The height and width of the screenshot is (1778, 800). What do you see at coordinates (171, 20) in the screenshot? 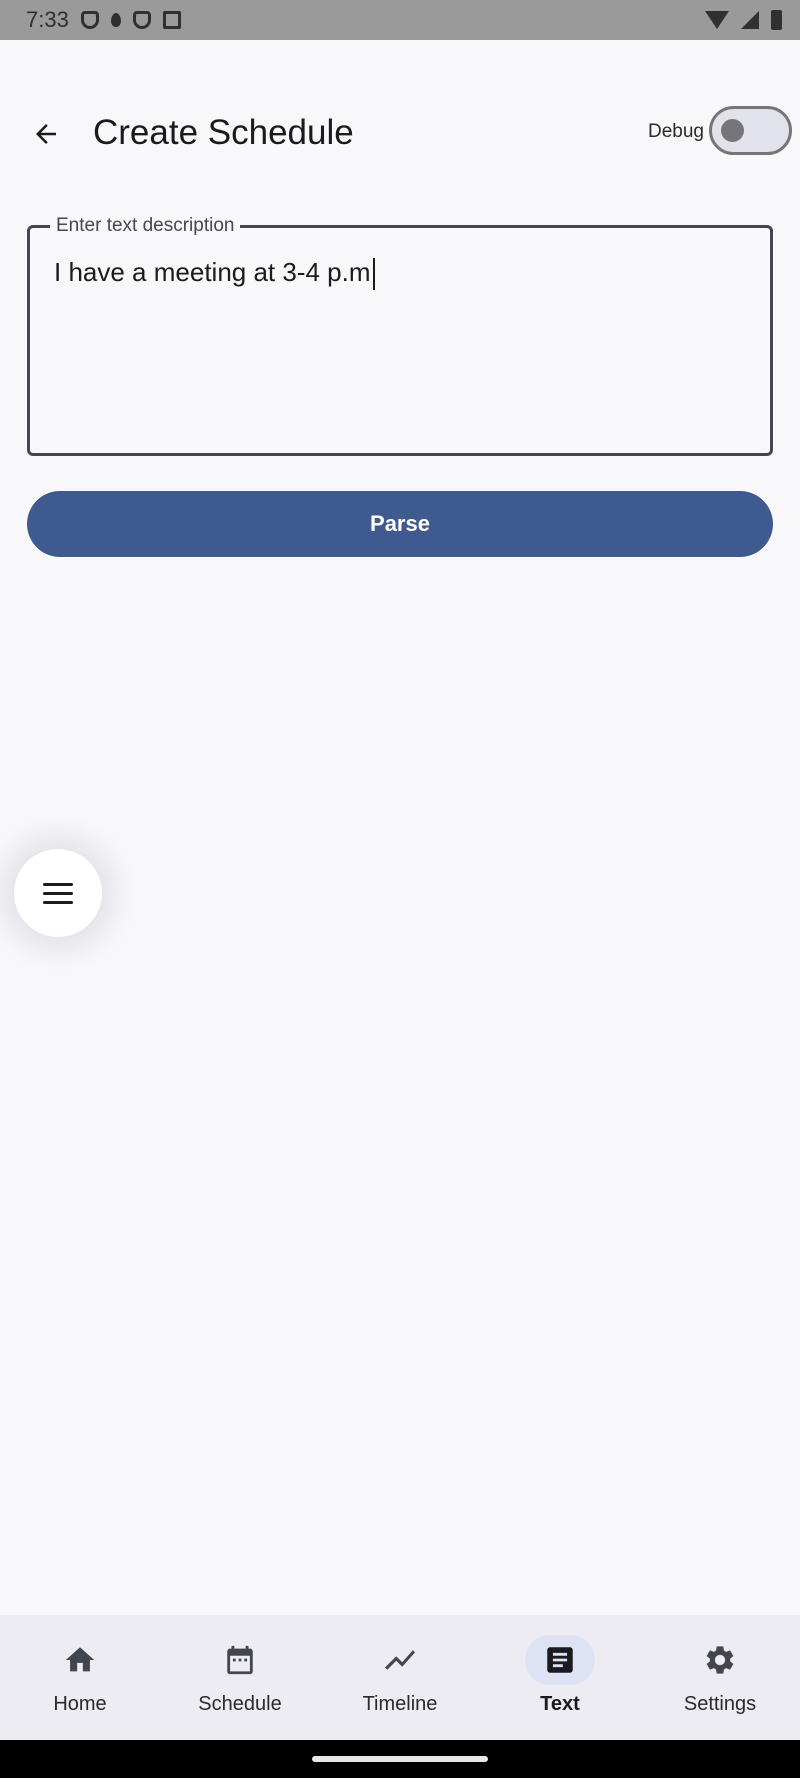
I see `box-icon` at bounding box center [171, 20].